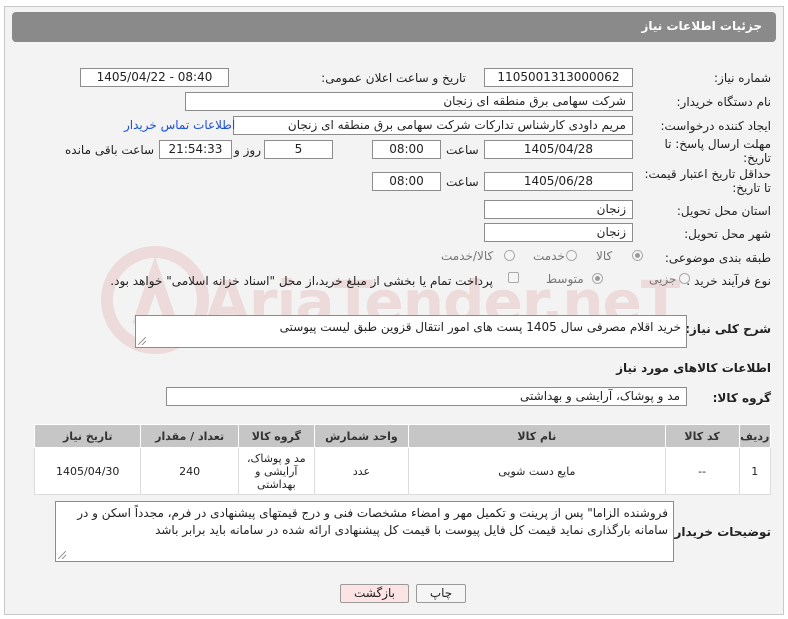 This screenshot has width=788, height=619. Describe the element at coordinates (409, 101) in the screenshot. I see `buyer-org-field: شرکت سهامی برق منطقه ای زنجان` at that location.